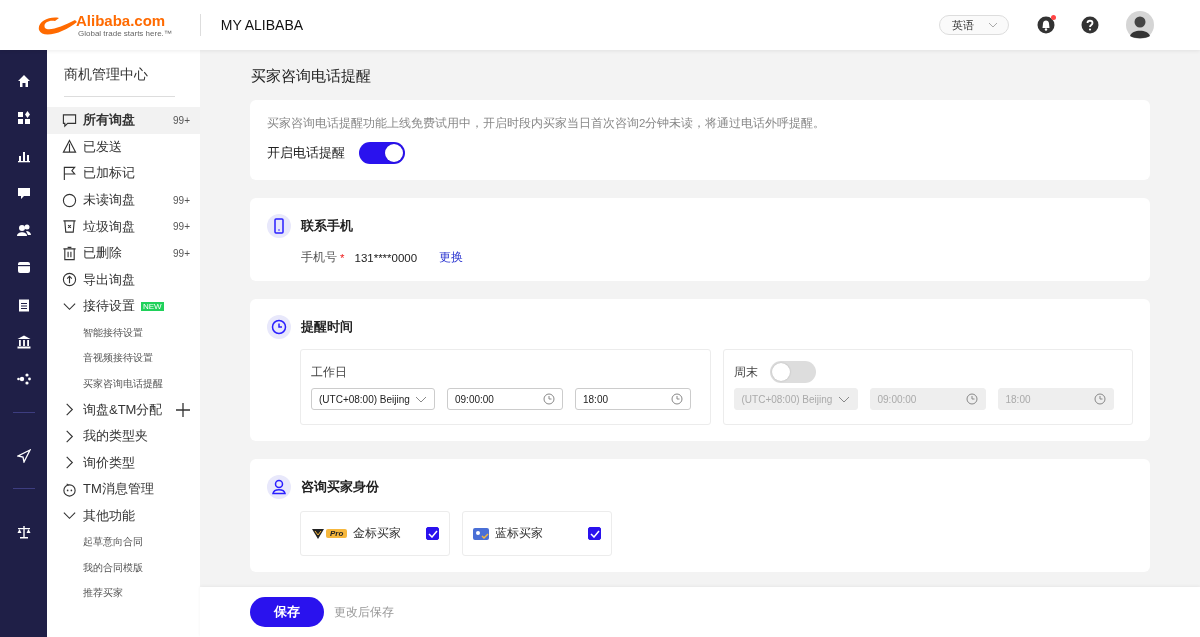  Describe the element at coordinates (123, 147) in the screenshot. I see `sidebar-item: 已发送` at that location.